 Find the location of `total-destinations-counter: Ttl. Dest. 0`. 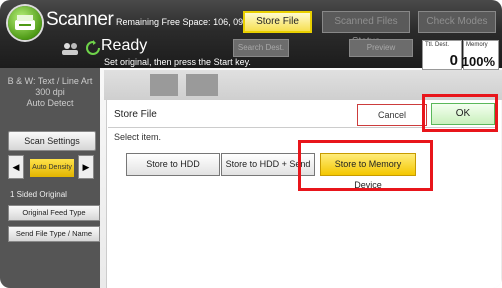

total-destinations-counter: Ttl. Dest. 0 is located at coordinates (442, 55).